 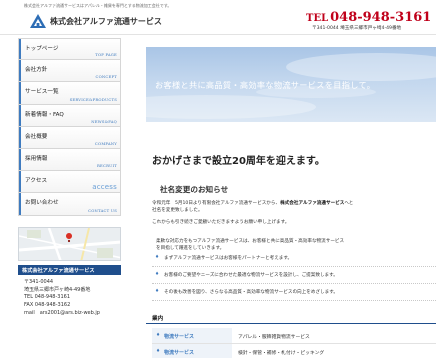 What do you see at coordinates (104, 121) in the screenshot?
I see `nav-item-sub: NEWS&FAQ` at bounding box center [104, 121].